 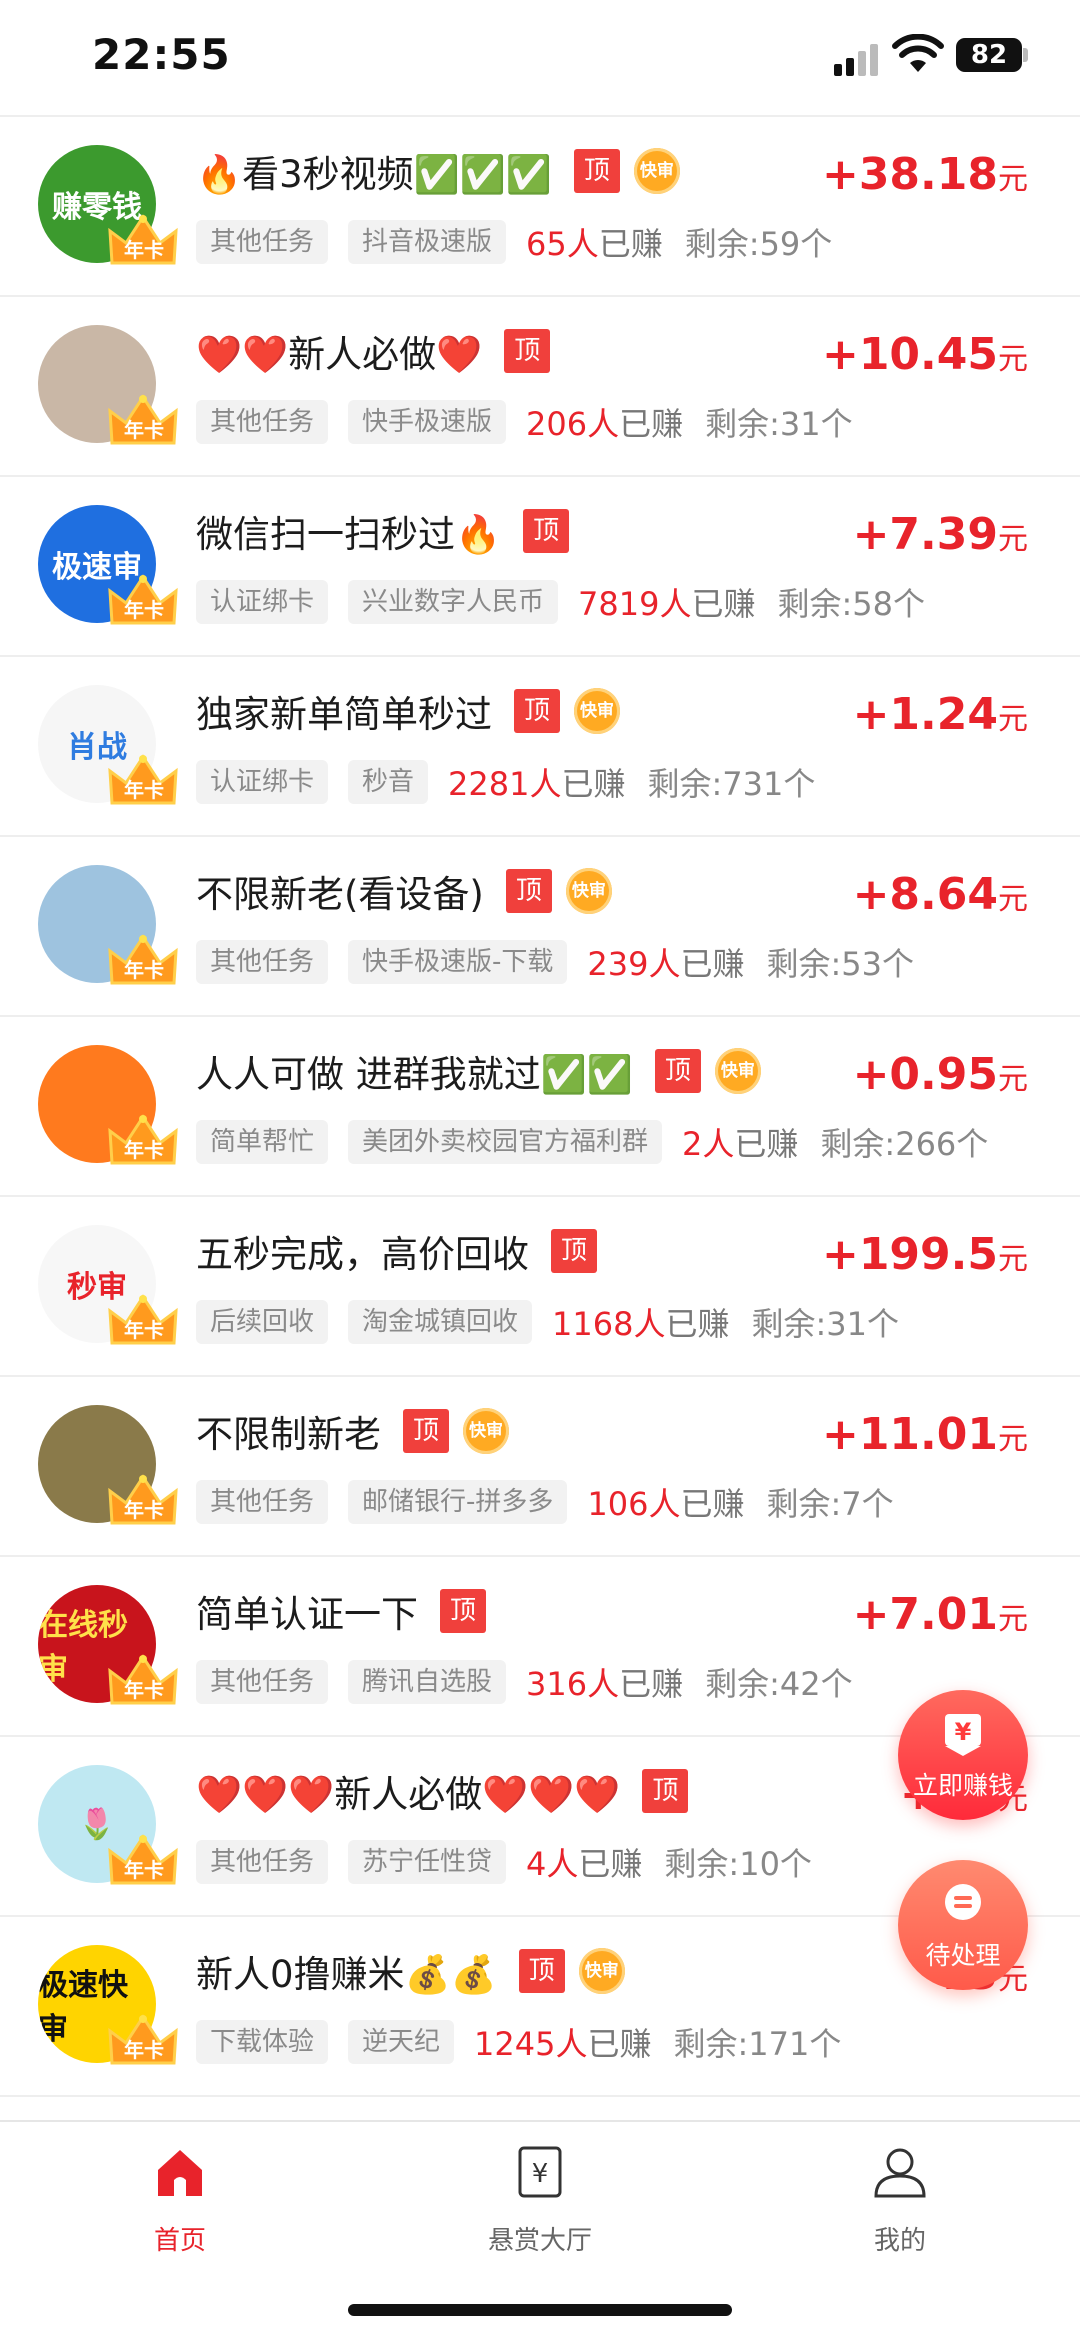 What do you see at coordinates (552, 1864) in the screenshot?
I see `earned-count: 4人` at bounding box center [552, 1864].